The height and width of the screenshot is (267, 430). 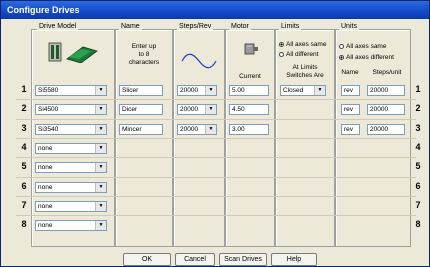 I want to click on axis-name-input: Mincer, so click(x=141, y=129).